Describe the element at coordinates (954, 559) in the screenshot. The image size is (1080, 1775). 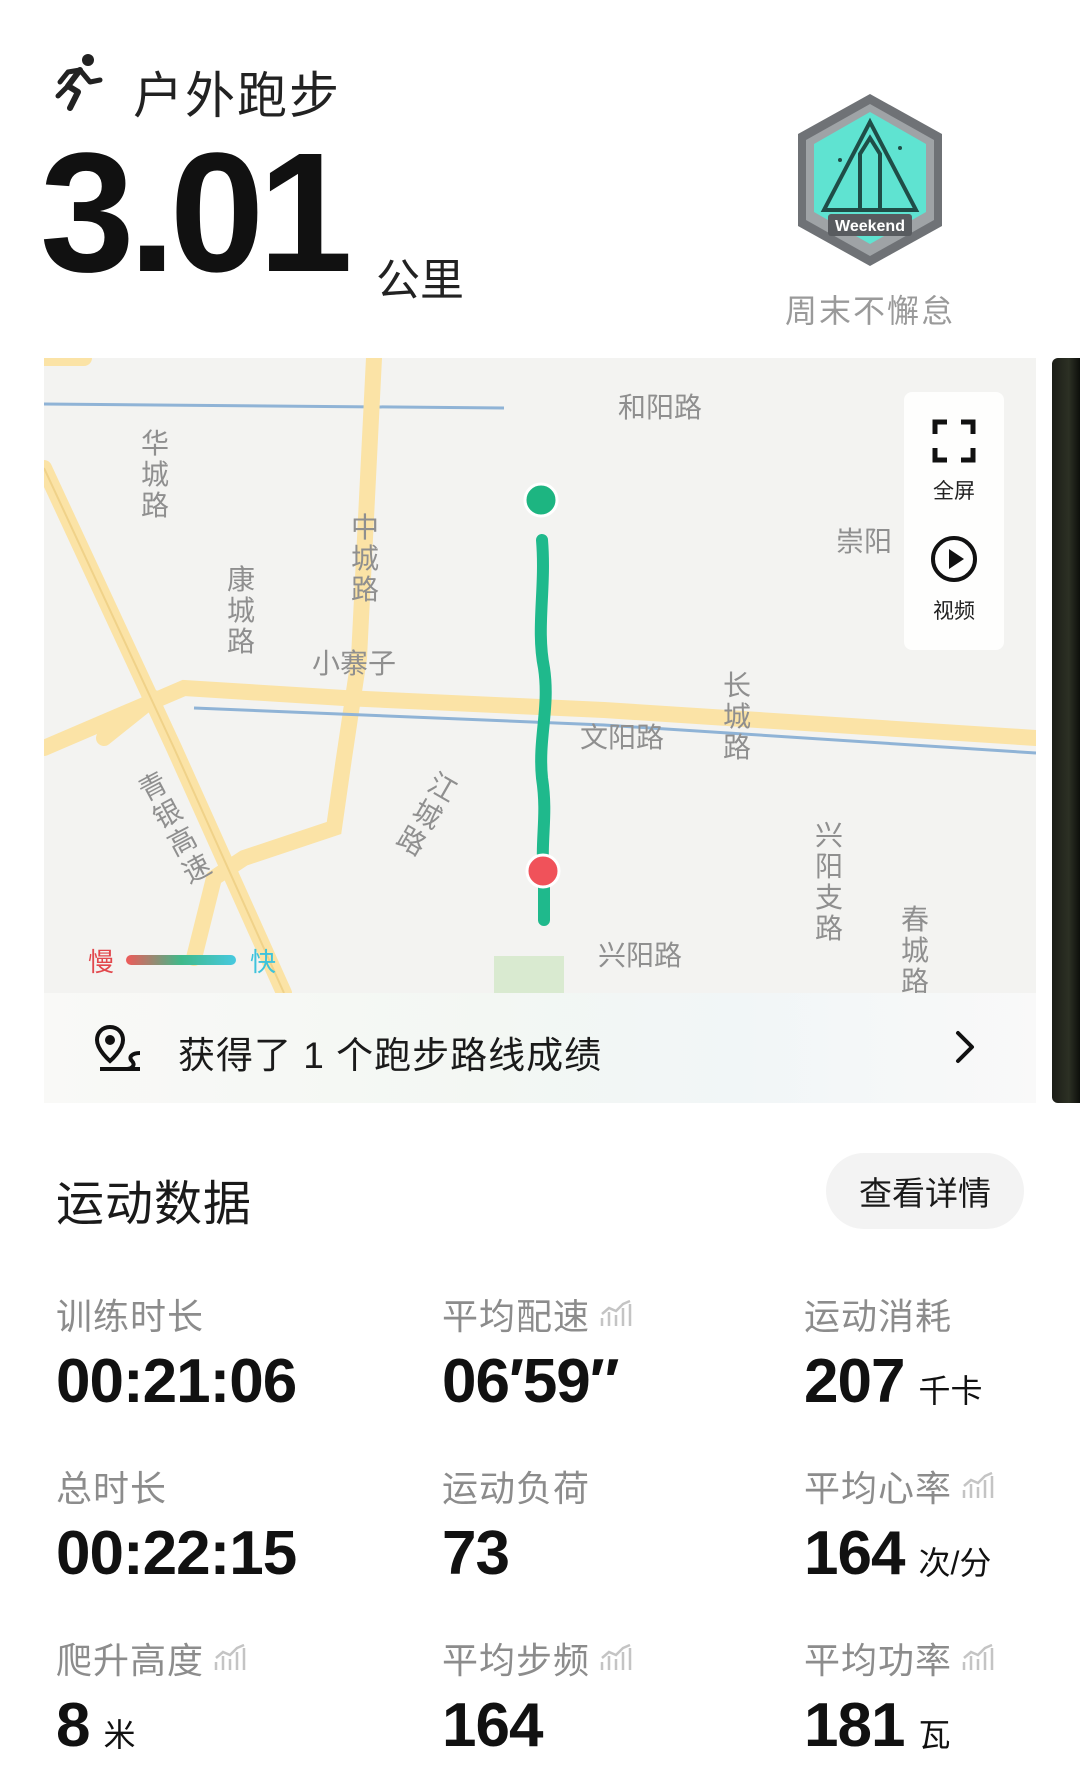
I see `play-circle-icon` at that location.